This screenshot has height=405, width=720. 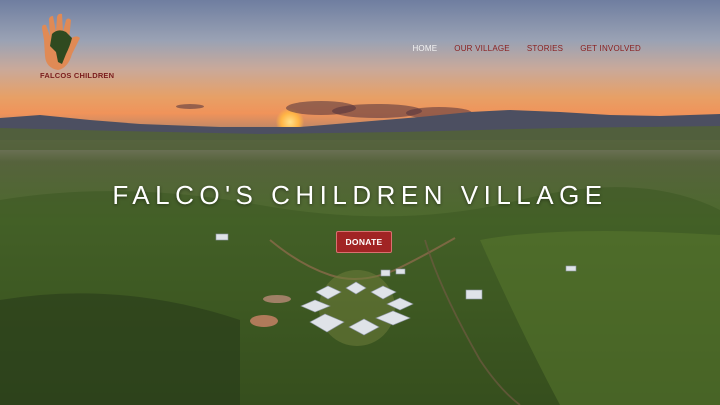 I want to click on nav-item-our-village: OUR VILLAGE, so click(x=482, y=48).